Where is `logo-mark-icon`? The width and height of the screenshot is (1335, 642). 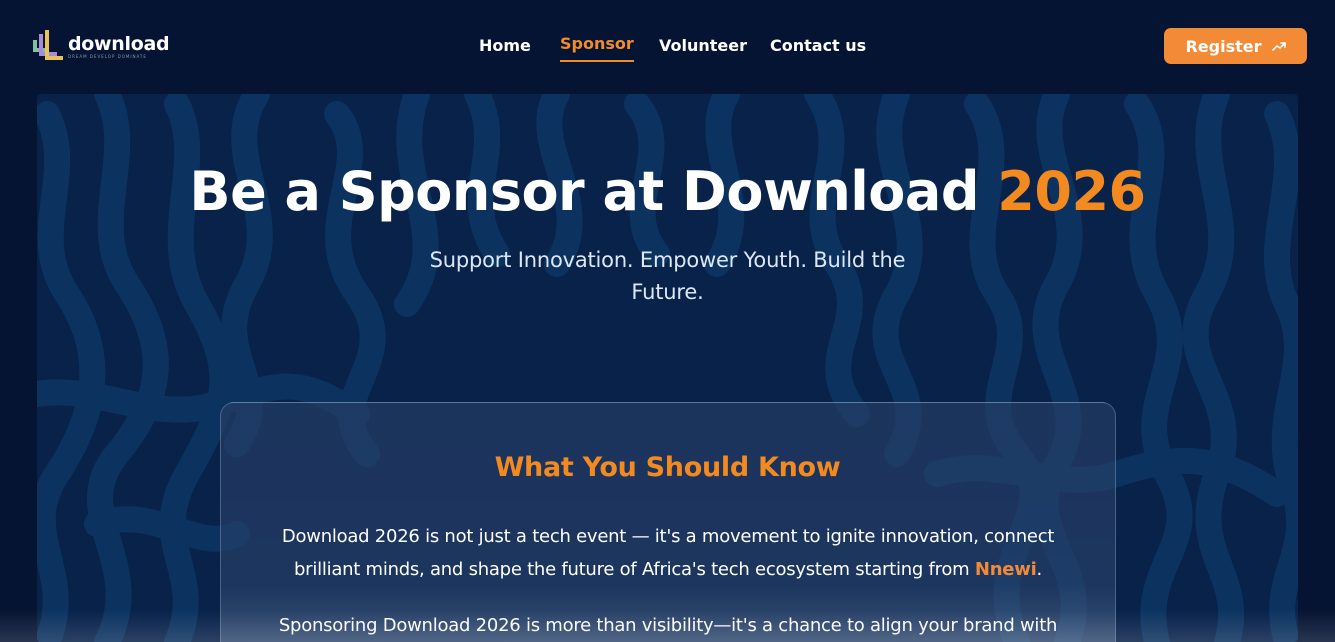
logo-mark-icon is located at coordinates (48, 45).